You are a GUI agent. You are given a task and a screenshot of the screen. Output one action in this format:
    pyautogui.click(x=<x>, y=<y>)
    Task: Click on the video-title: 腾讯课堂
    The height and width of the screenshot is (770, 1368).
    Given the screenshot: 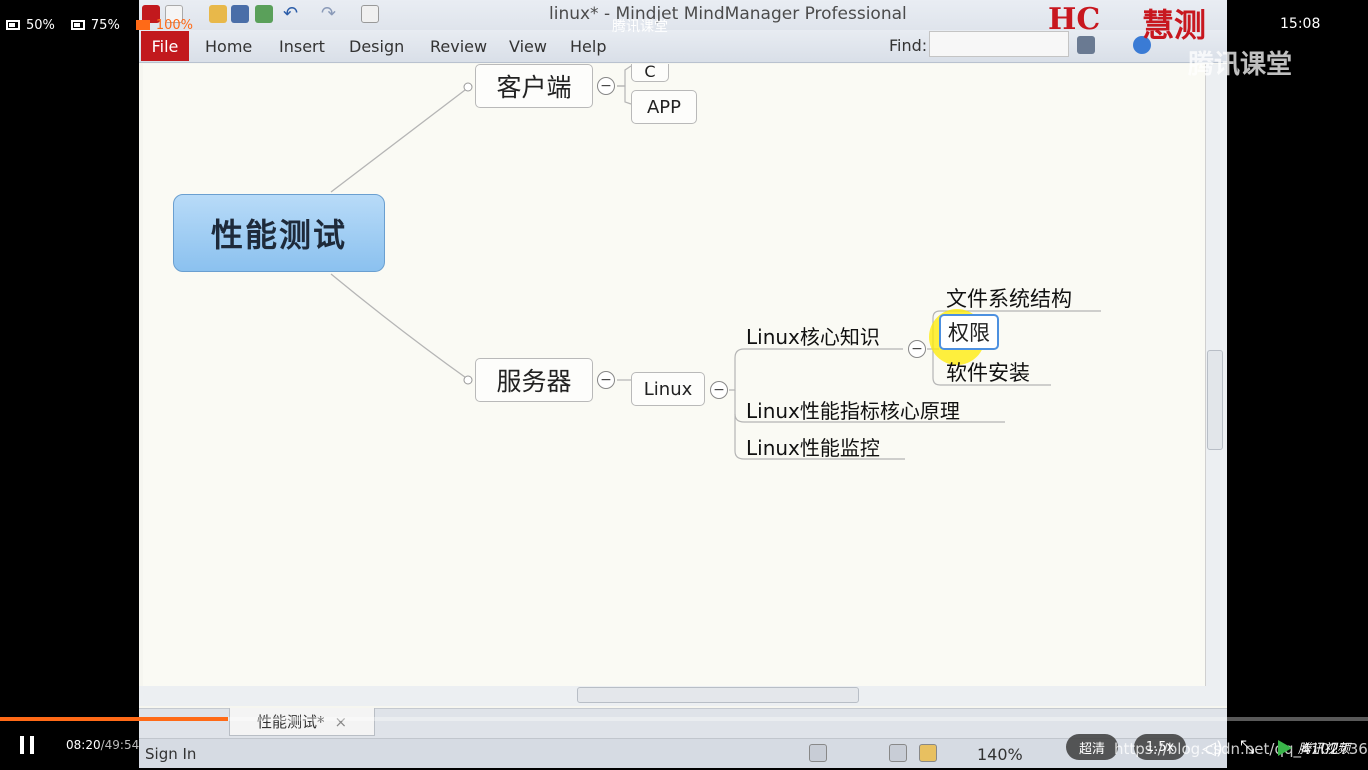 What is the action you would take?
    pyautogui.click(x=640, y=27)
    